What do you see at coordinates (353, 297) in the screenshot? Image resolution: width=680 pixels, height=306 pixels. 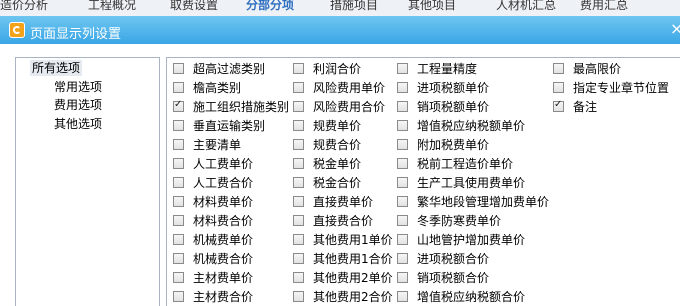 I see `option-label: 其他费用2合价` at bounding box center [353, 297].